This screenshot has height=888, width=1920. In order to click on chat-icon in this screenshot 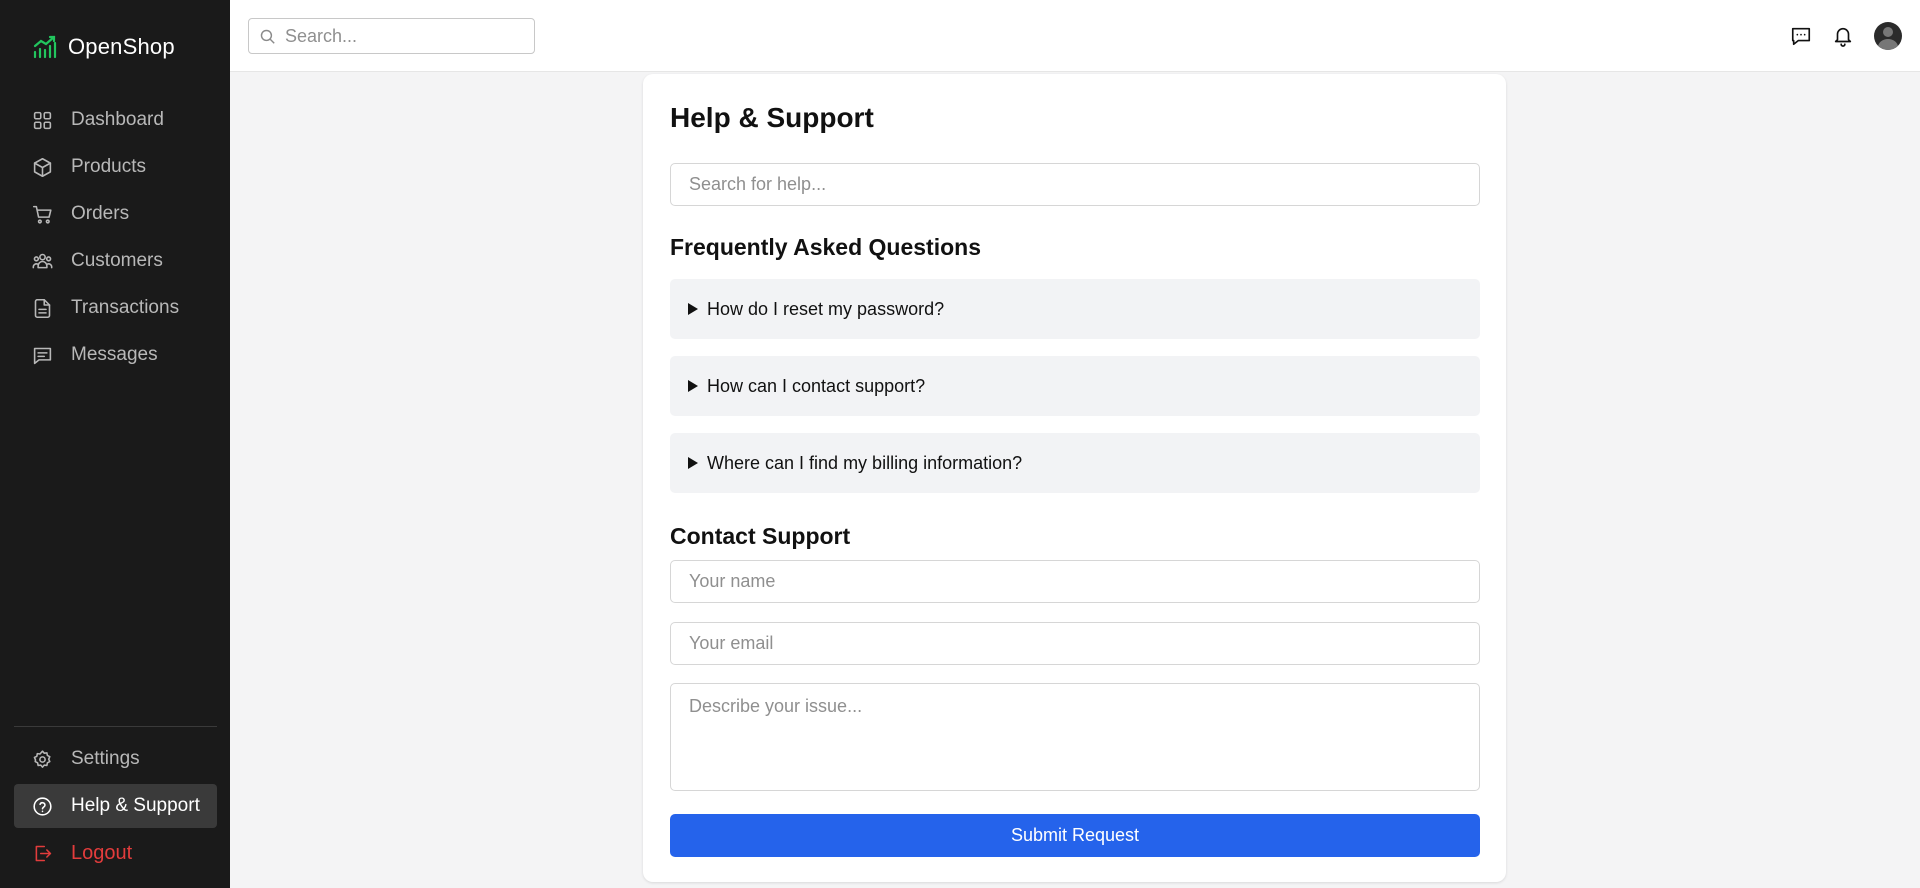, I will do `click(1801, 36)`.